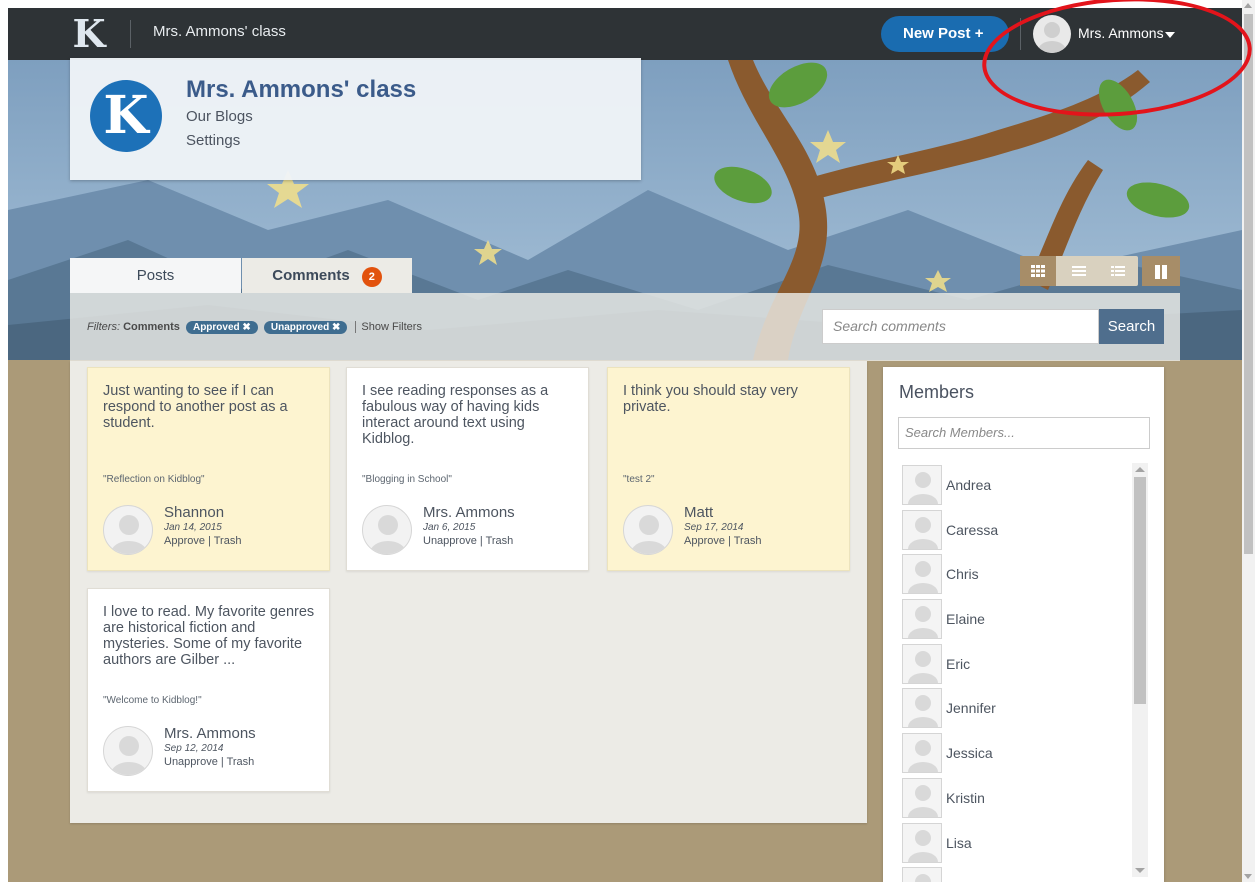 This screenshot has width=1255, height=882. Describe the element at coordinates (449, 527) in the screenshot. I see `comment-date: Jan 6, 2015` at that location.